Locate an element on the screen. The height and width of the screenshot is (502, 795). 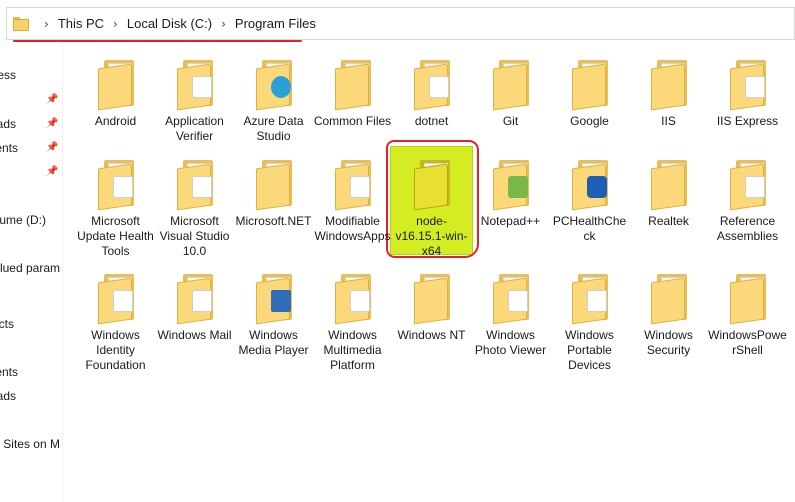
folder-item: Git is located at coordinates (510, 106).